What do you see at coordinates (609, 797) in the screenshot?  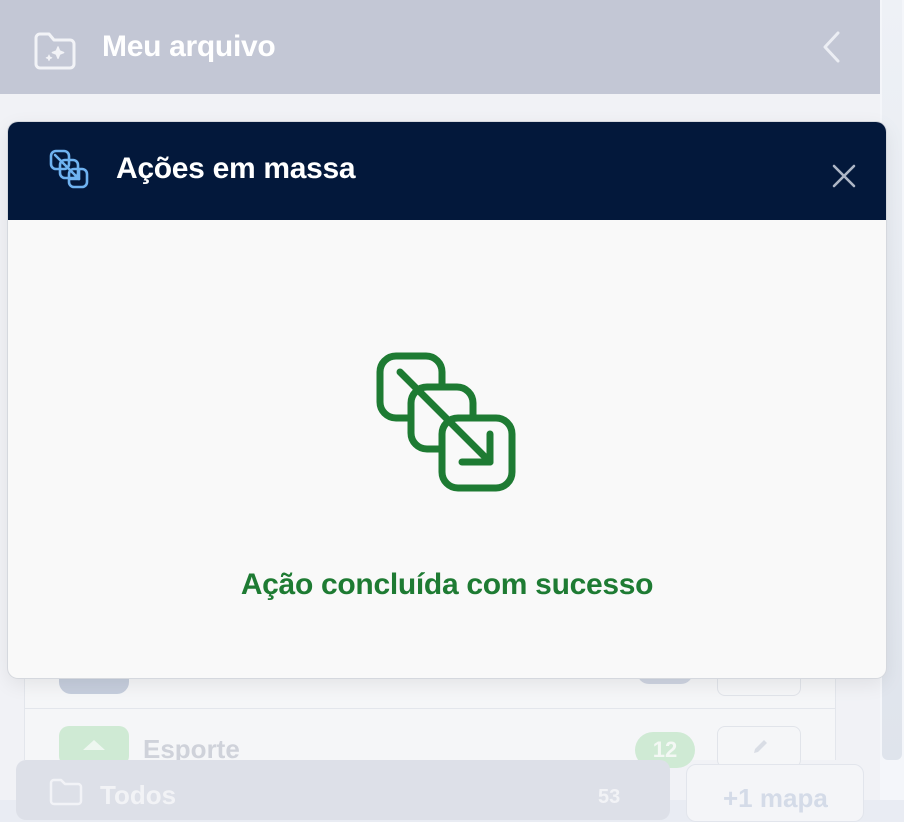 I see `all-maps-count: 53` at bounding box center [609, 797].